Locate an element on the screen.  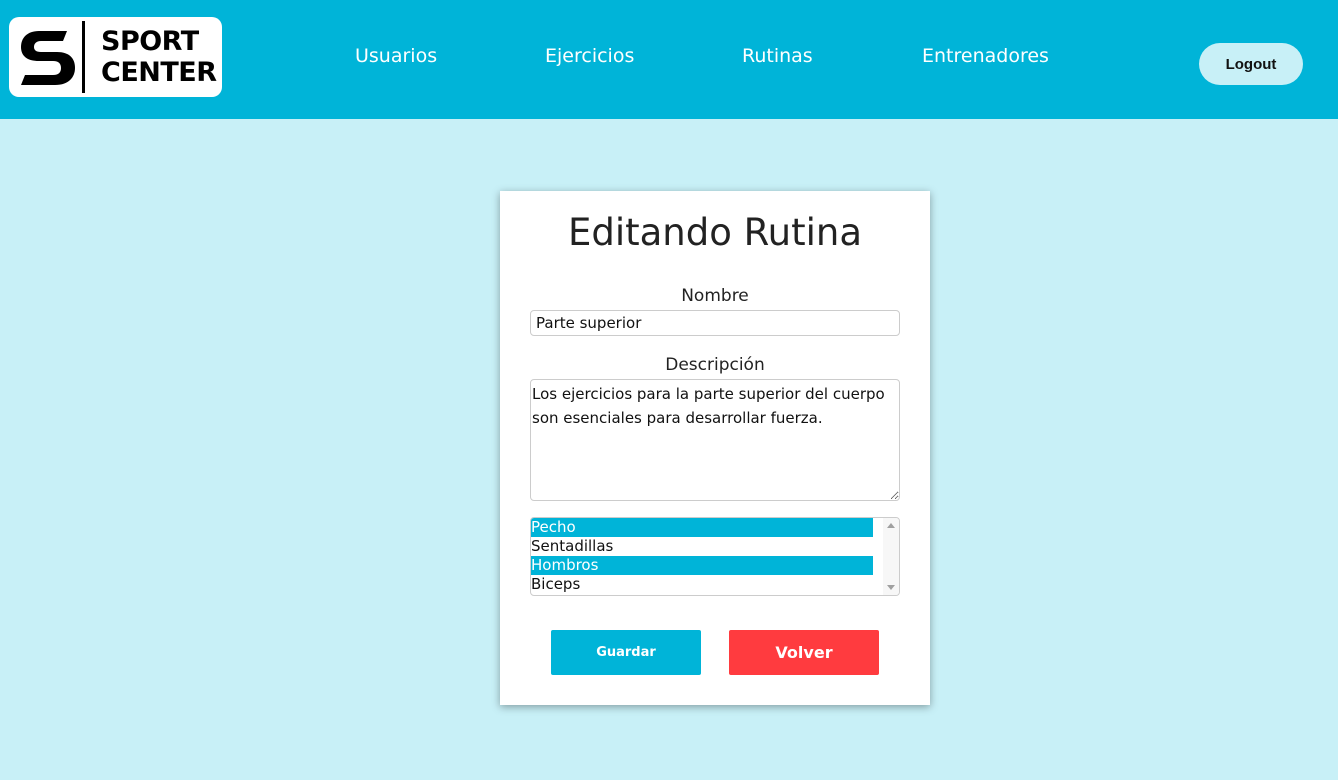
logout-button: Logout is located at coordinates (1251, 64).